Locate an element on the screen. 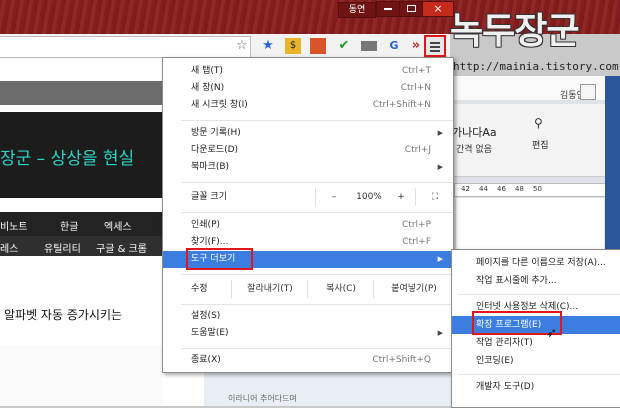 The image size is (620, 408). ruler-mark: 42 is located at coordinates (465, 189).